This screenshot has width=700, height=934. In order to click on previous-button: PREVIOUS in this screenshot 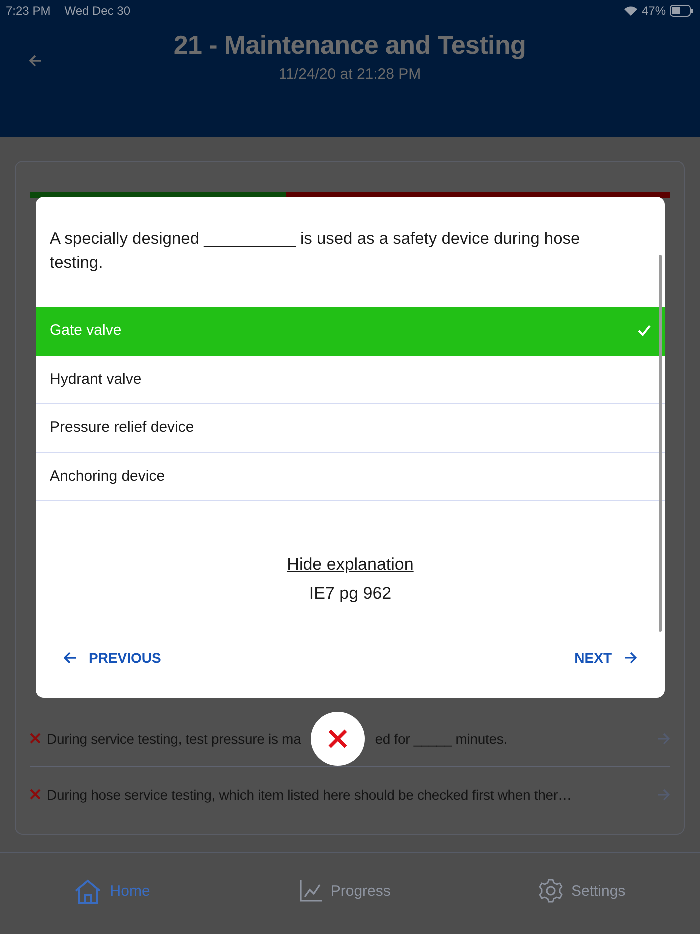, I will do `click(113, 658)`.